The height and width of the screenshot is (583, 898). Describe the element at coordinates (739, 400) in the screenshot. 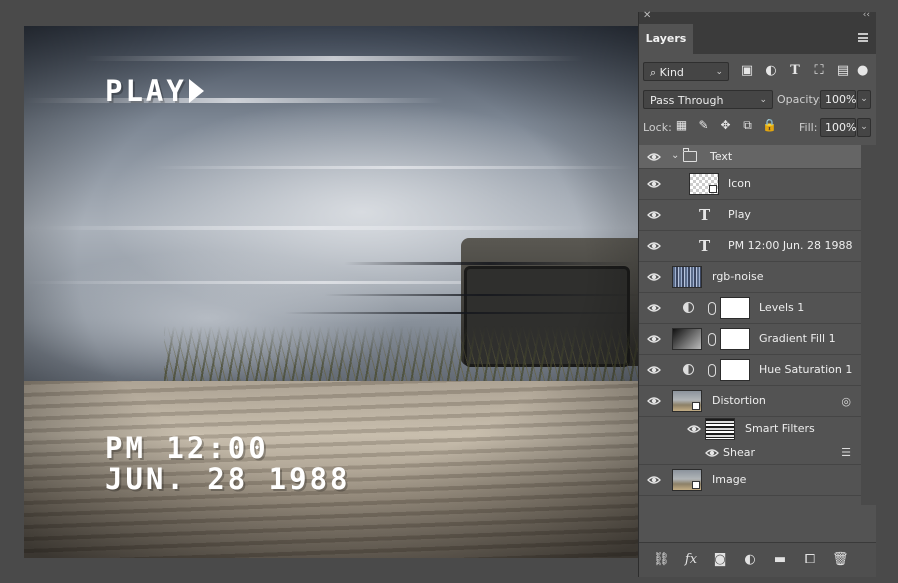

I see `layer-name: Distortion` at that location.